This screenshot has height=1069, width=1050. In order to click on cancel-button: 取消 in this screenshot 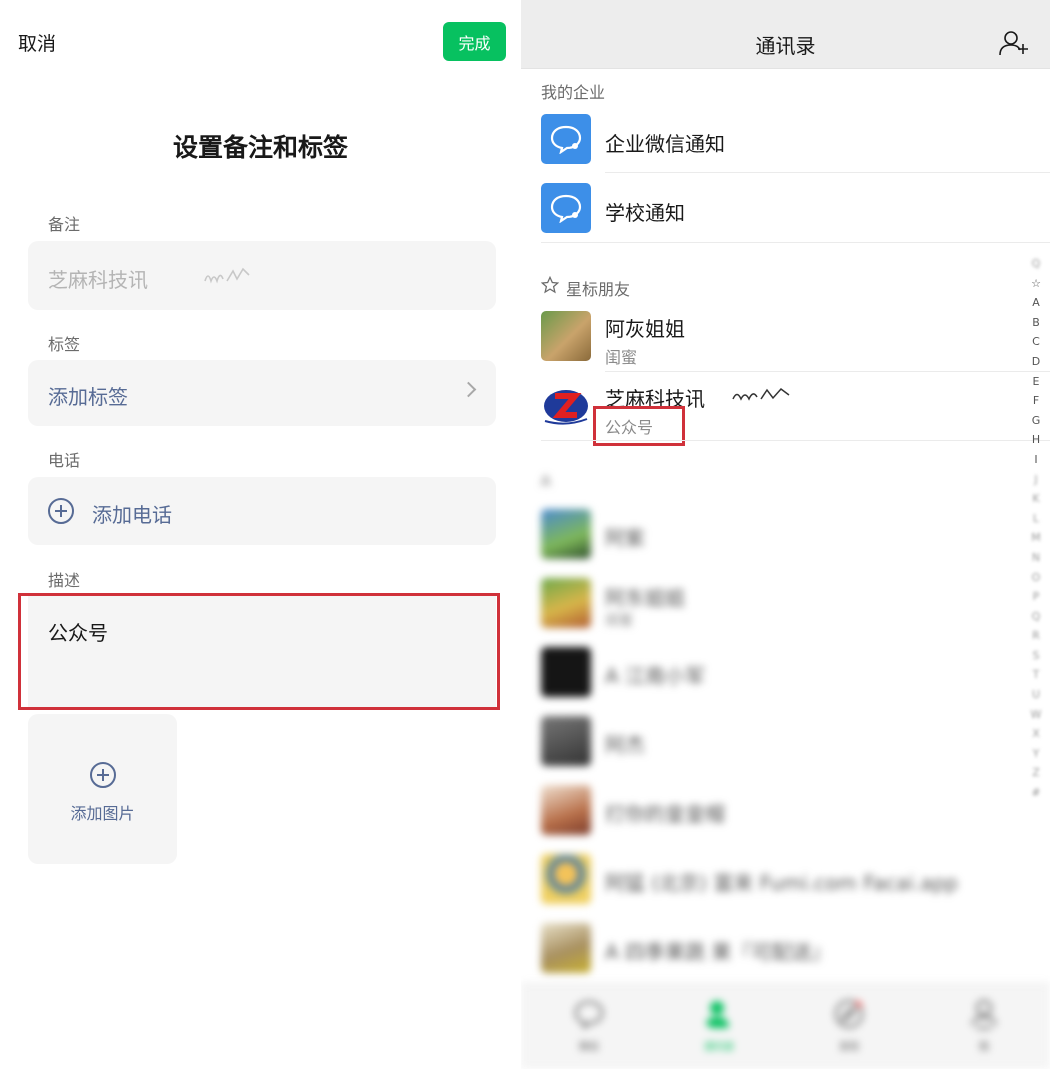, I will do `click(37, 42)`.